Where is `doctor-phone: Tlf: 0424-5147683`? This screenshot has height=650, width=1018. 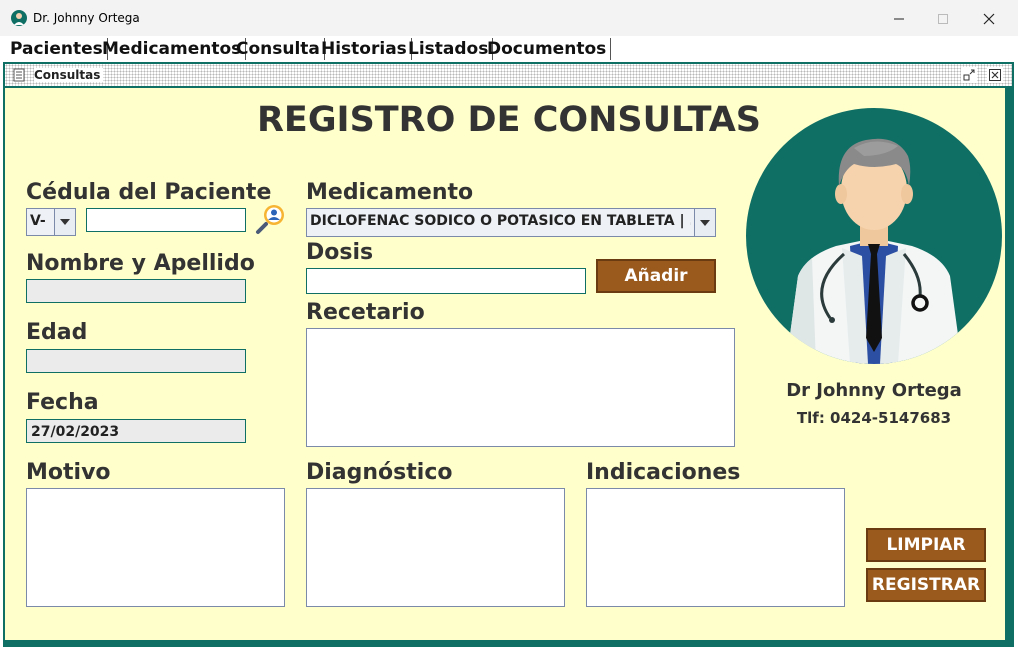 doctor-phone: Tlf: 0424-5147683 is located at coordinates (874, 418).